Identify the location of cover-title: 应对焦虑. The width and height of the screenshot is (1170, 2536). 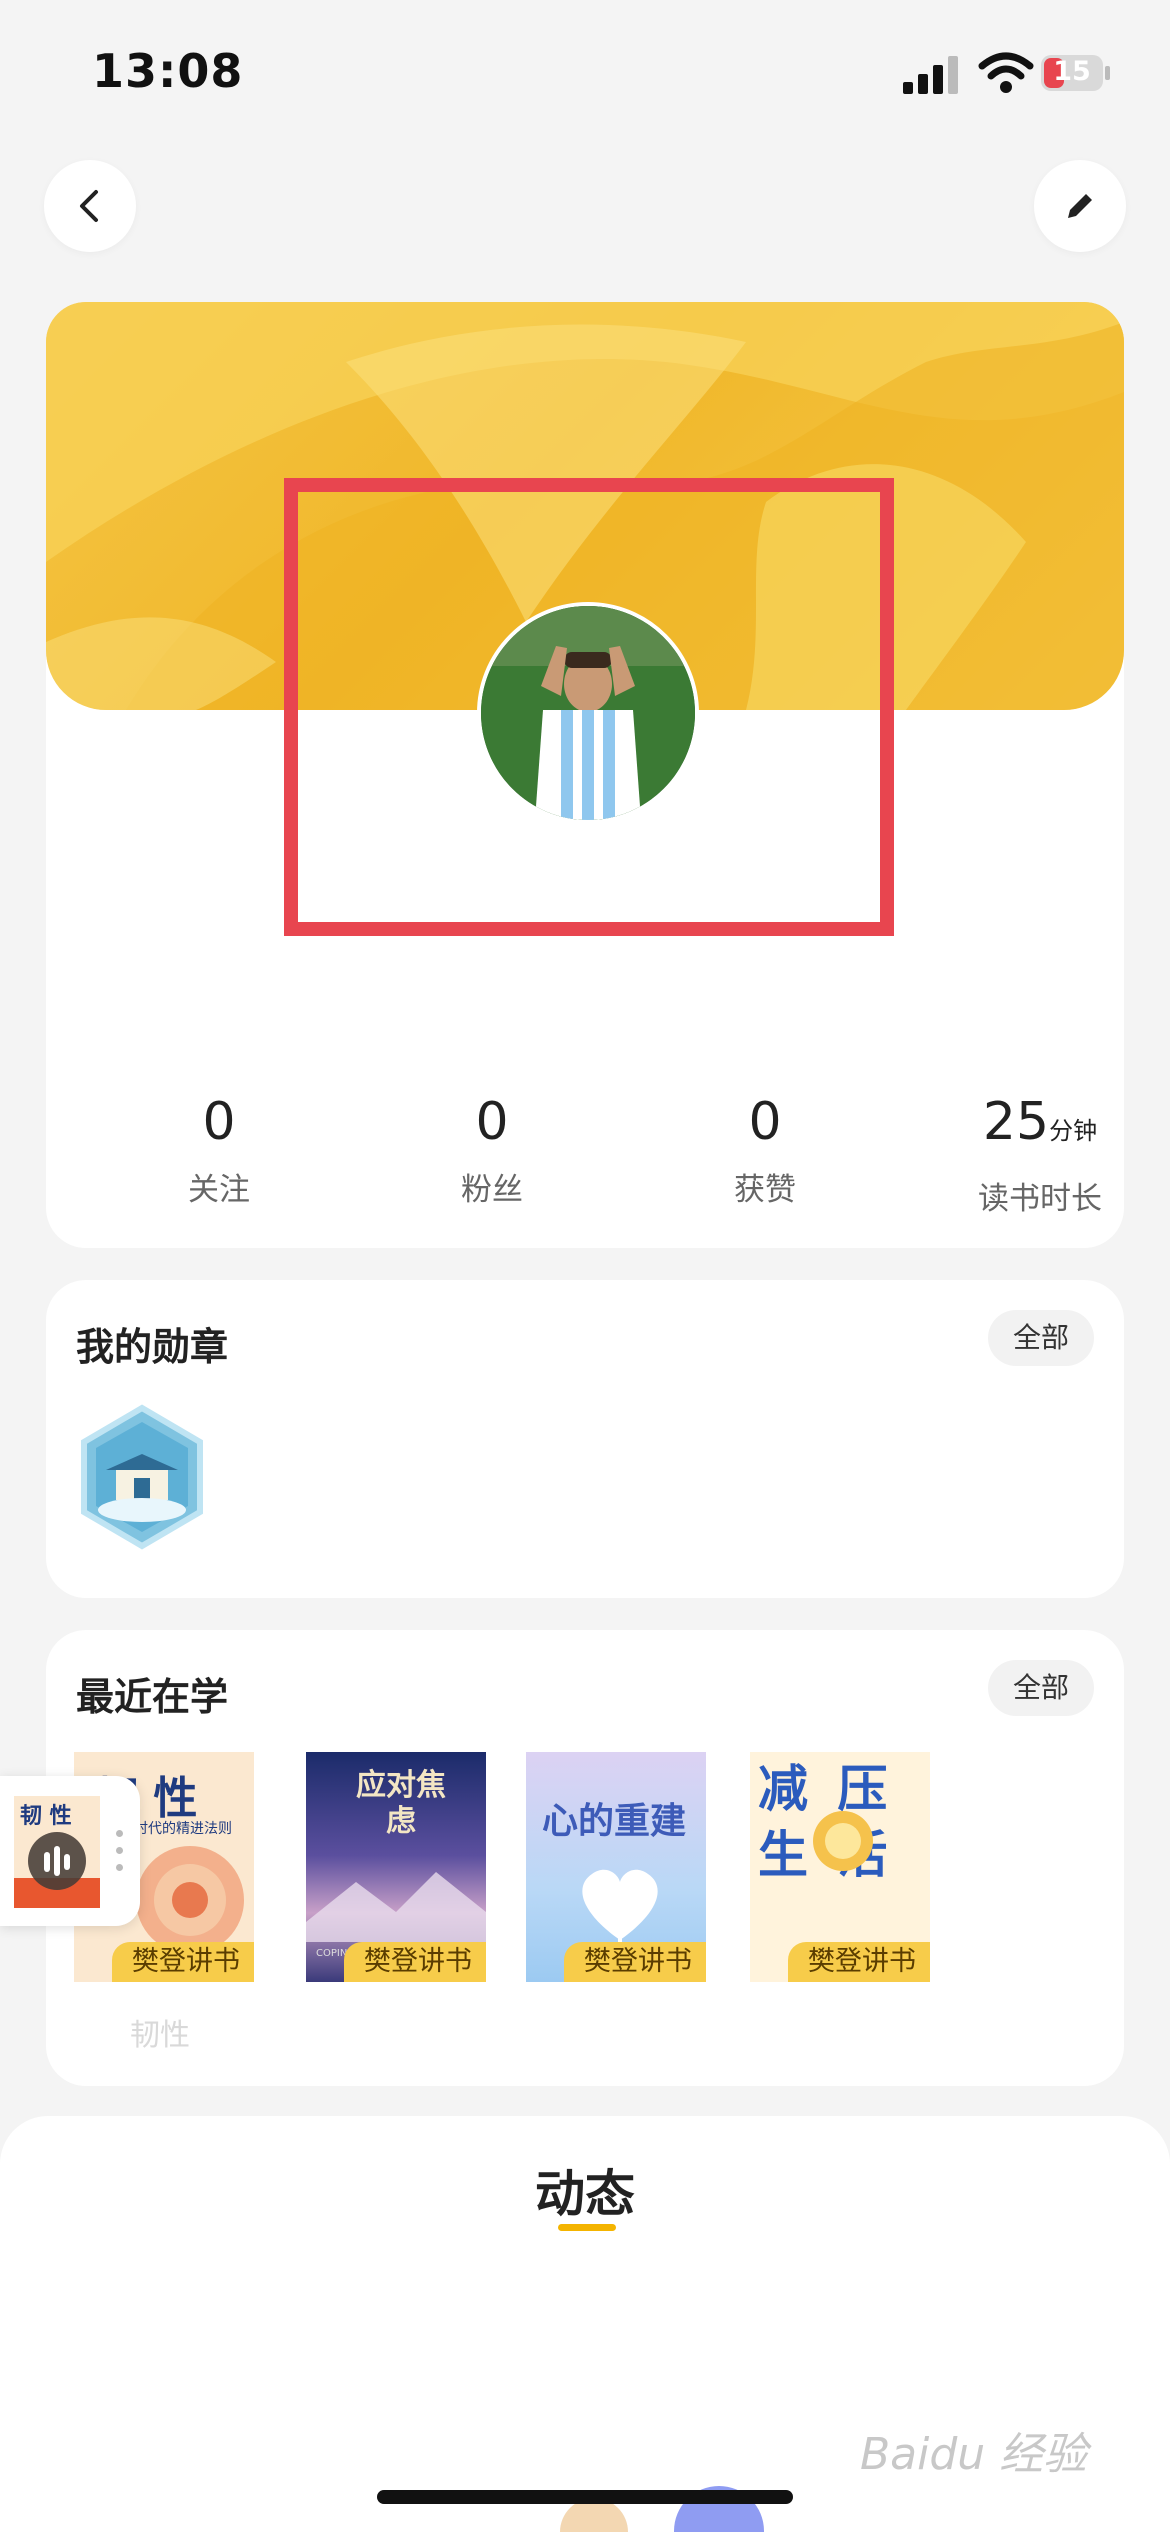
(401, 1803).